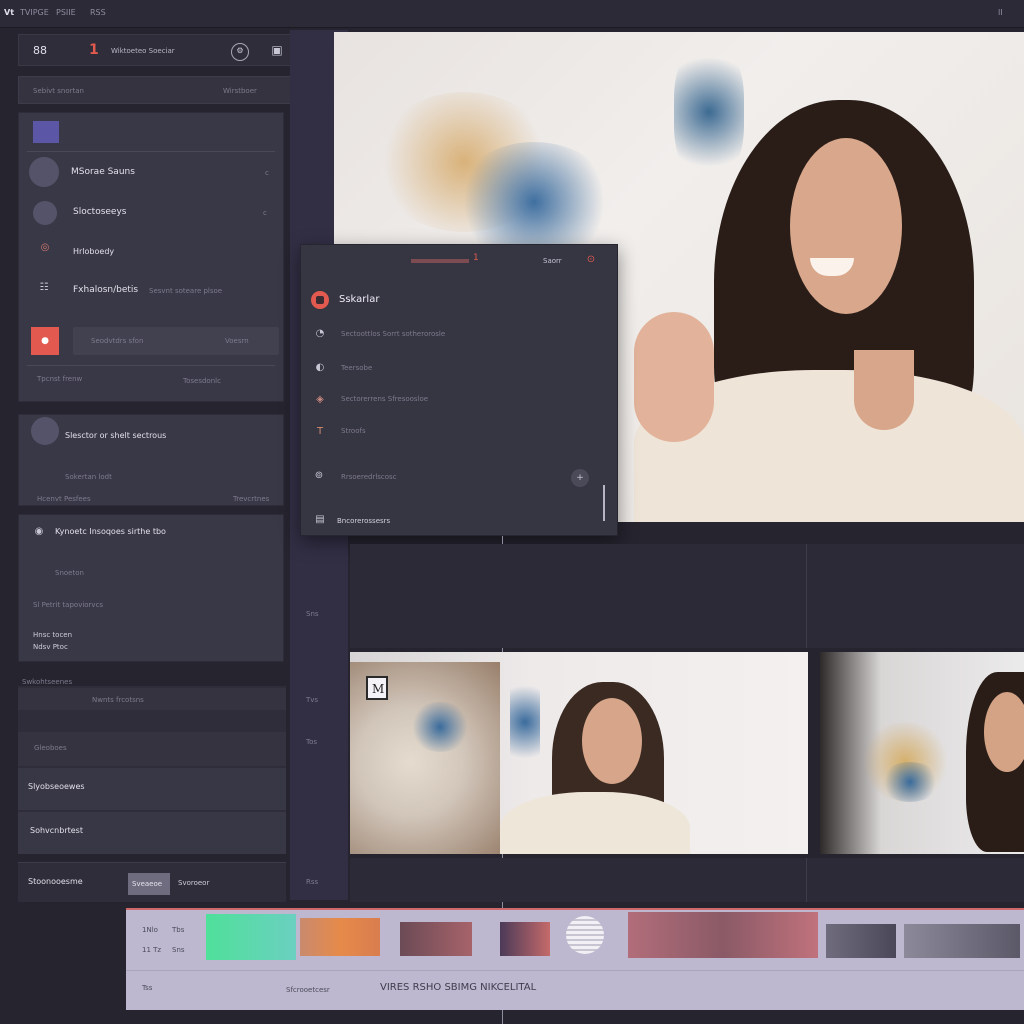 This screenshot has width=1024, height=1024. I want to click on progress-track, so click(440, 261).